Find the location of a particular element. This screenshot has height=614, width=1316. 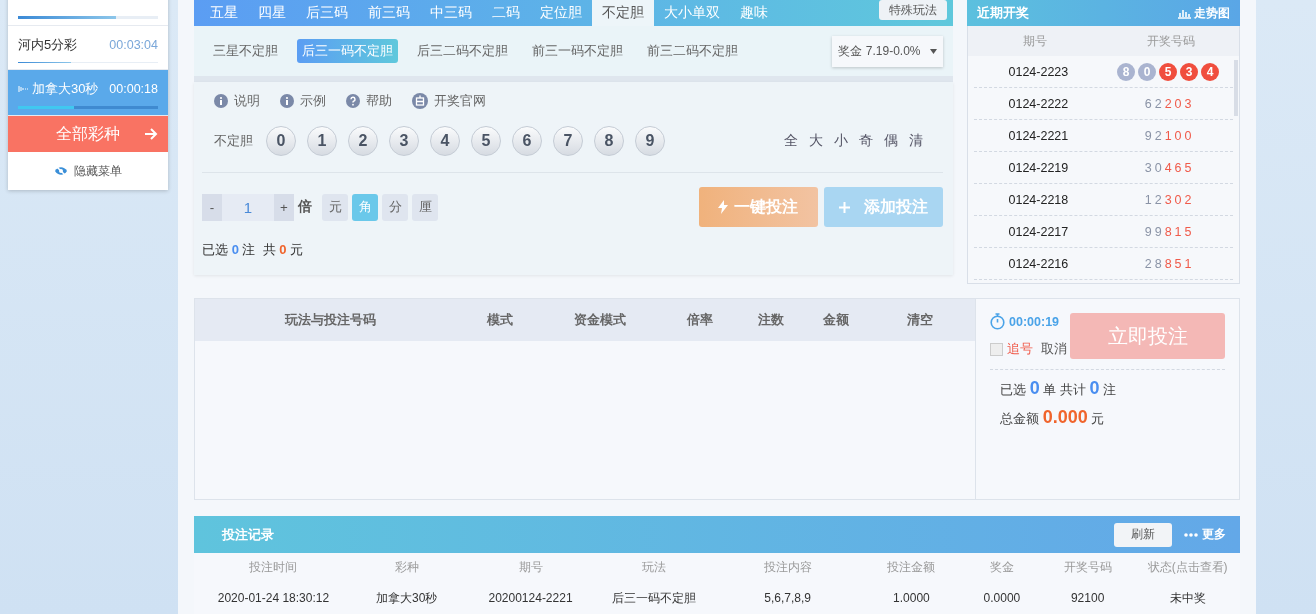

info-link: 开奖官网 is located at coordinates (449, 101).